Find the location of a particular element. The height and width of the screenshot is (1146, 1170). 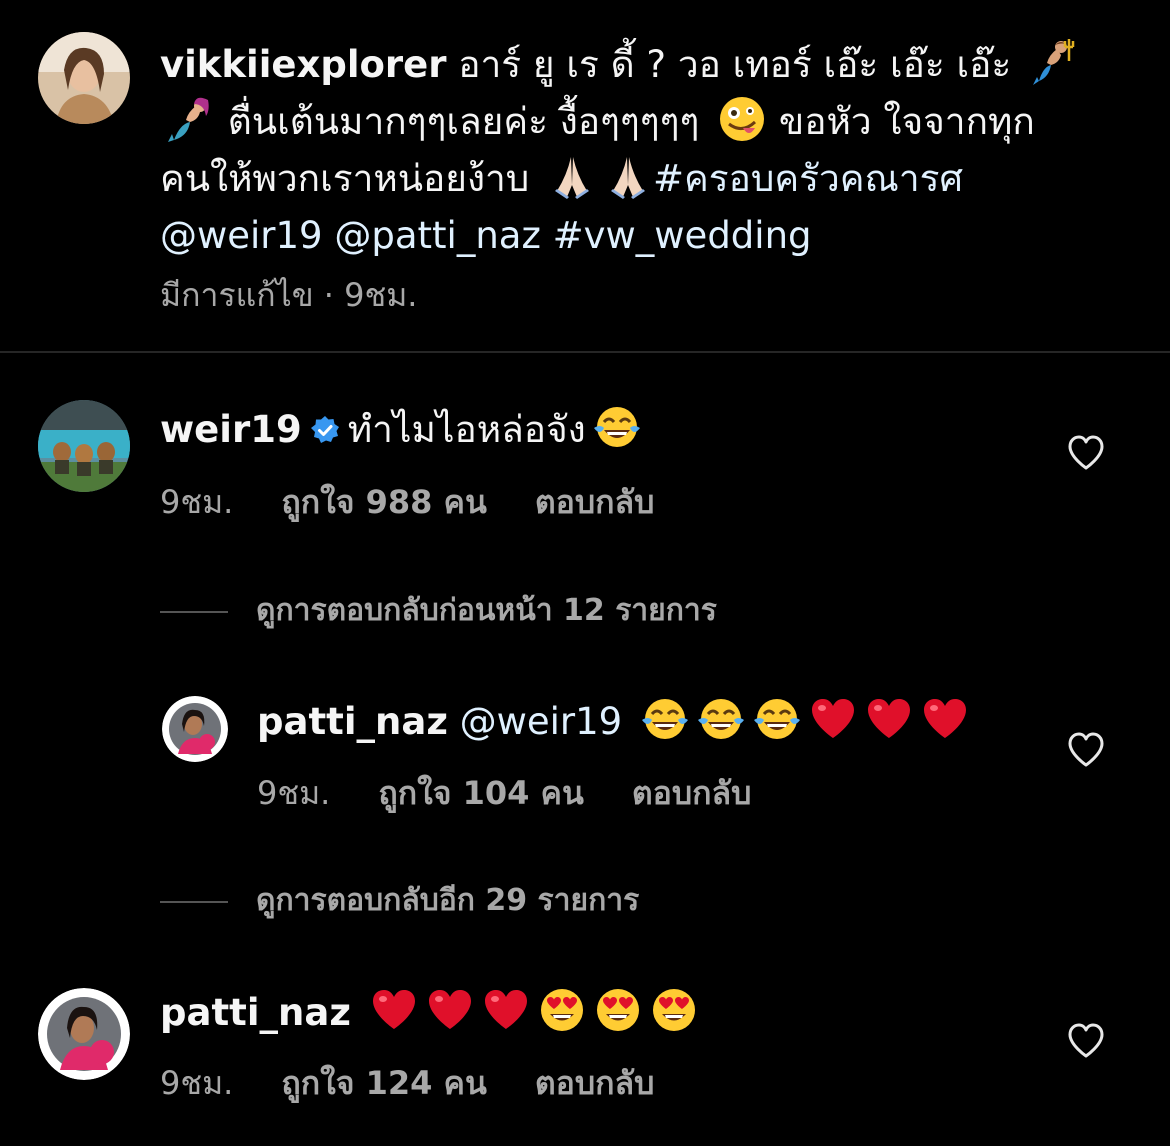

hashtag-link: #ครอบครัวคณารศ is located at coordinates (808, 178).